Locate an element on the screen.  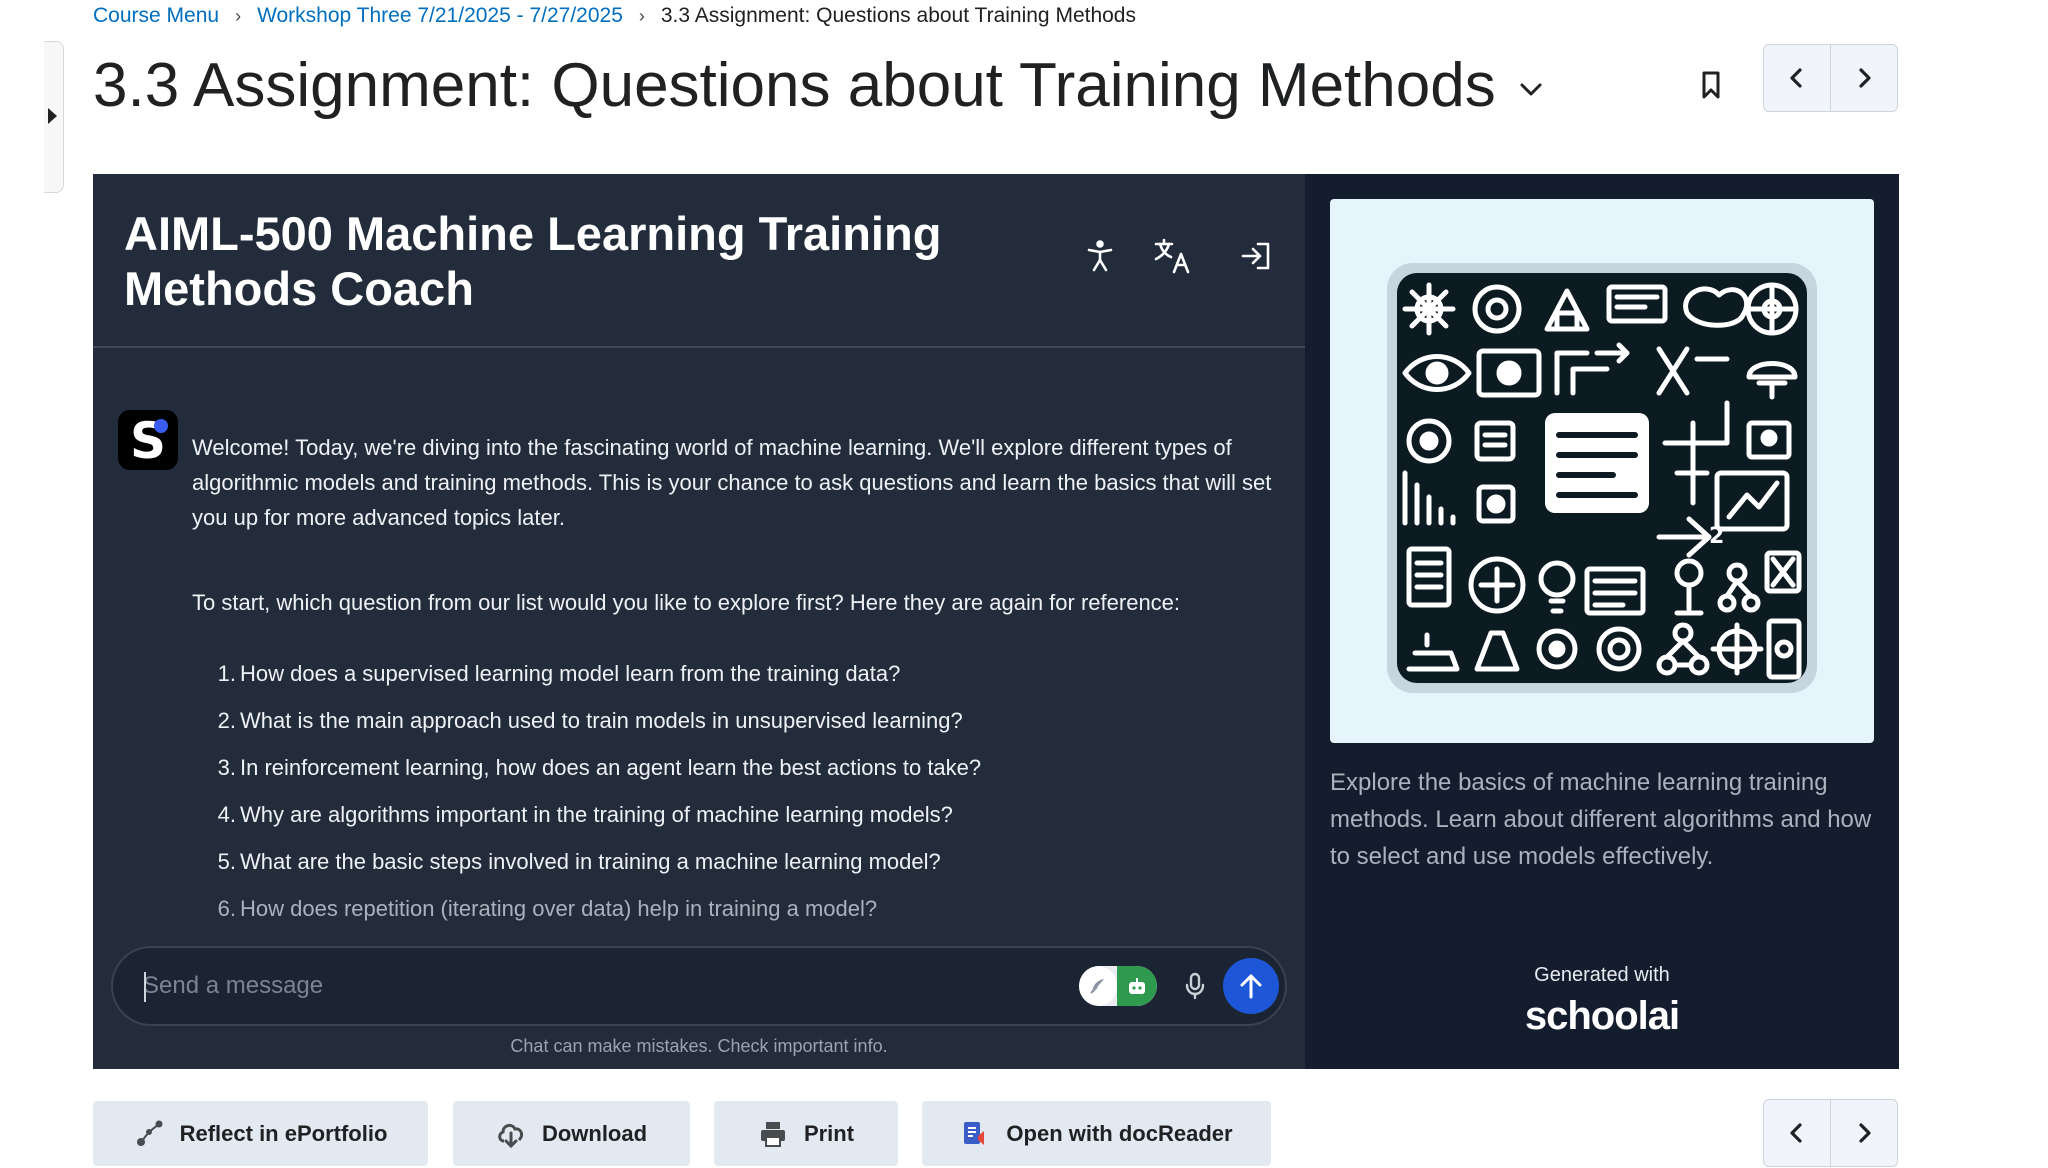
coach-image: 2 is located at coordinates (1602, 471).